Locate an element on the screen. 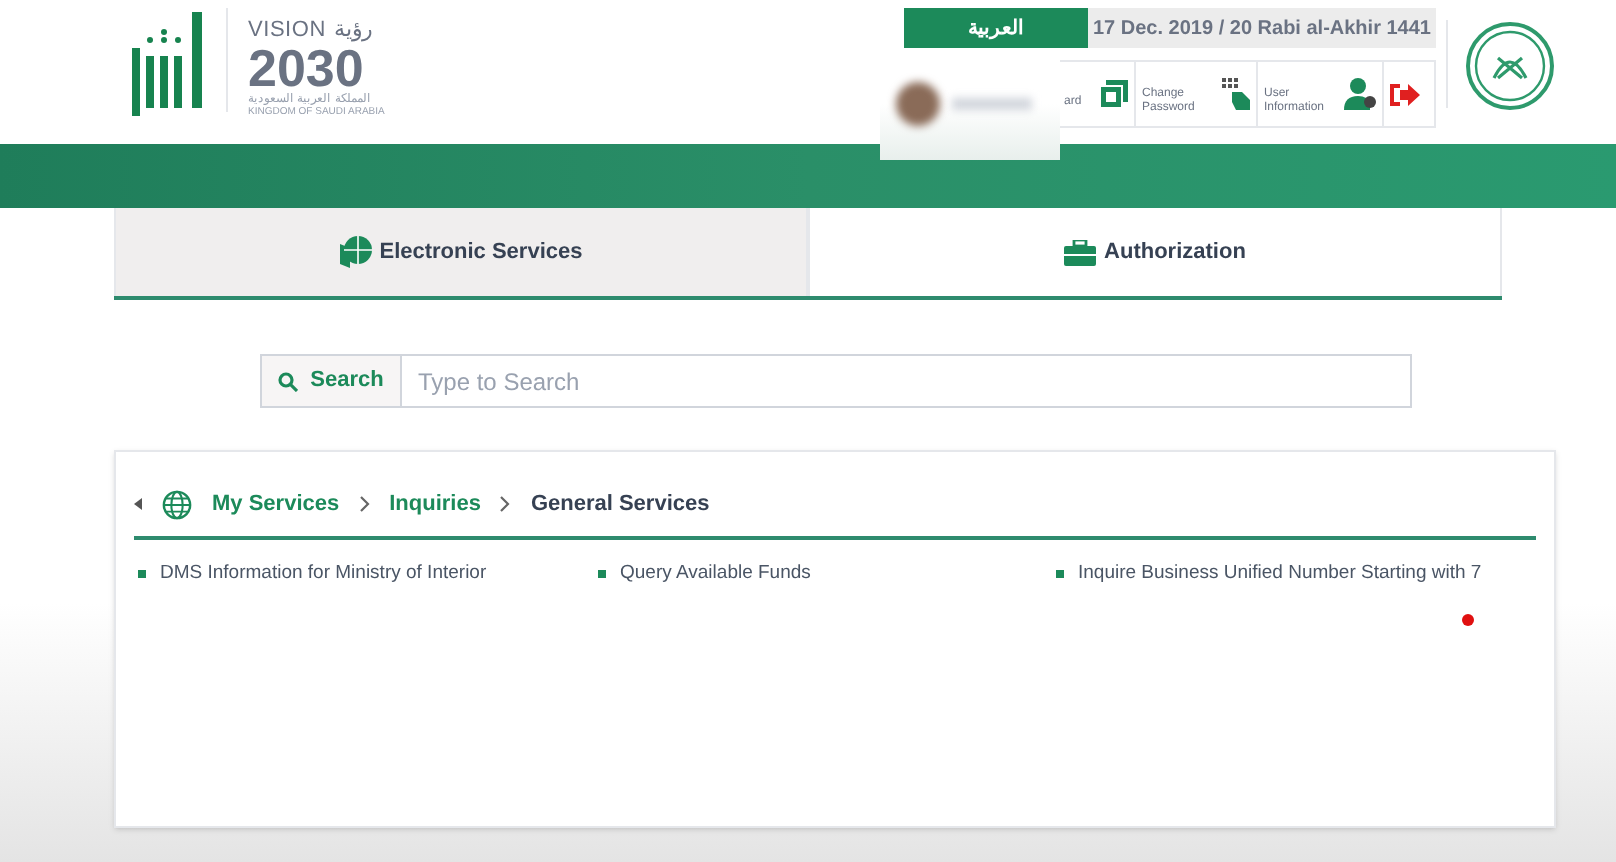 The width and height of the screenshot is (1616, 862). avatar-placeholder is located at coordinates (918, 104).